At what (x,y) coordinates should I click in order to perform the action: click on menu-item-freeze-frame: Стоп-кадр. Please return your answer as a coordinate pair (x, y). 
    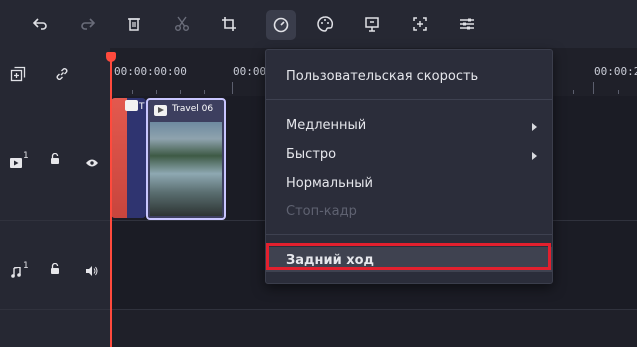
    Looking at the image, I should click on (321, 211).